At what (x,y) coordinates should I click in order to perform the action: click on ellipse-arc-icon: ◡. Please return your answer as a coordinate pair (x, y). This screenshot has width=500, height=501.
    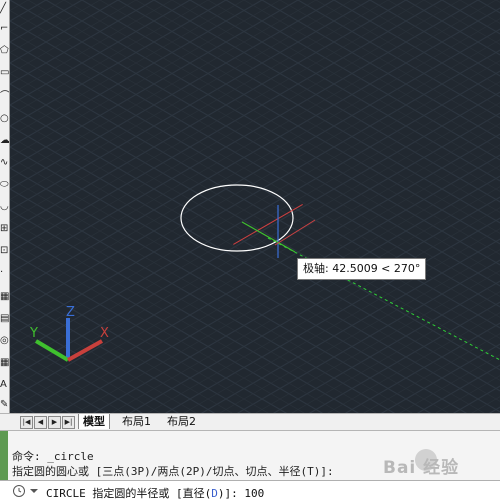
    Looking at the image, I should click on (4, 207).